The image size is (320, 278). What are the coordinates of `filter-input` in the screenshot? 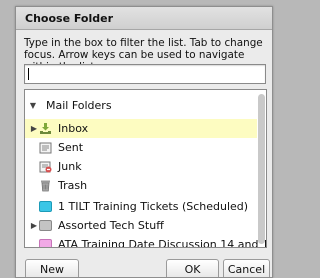 It's located at (146, 74).